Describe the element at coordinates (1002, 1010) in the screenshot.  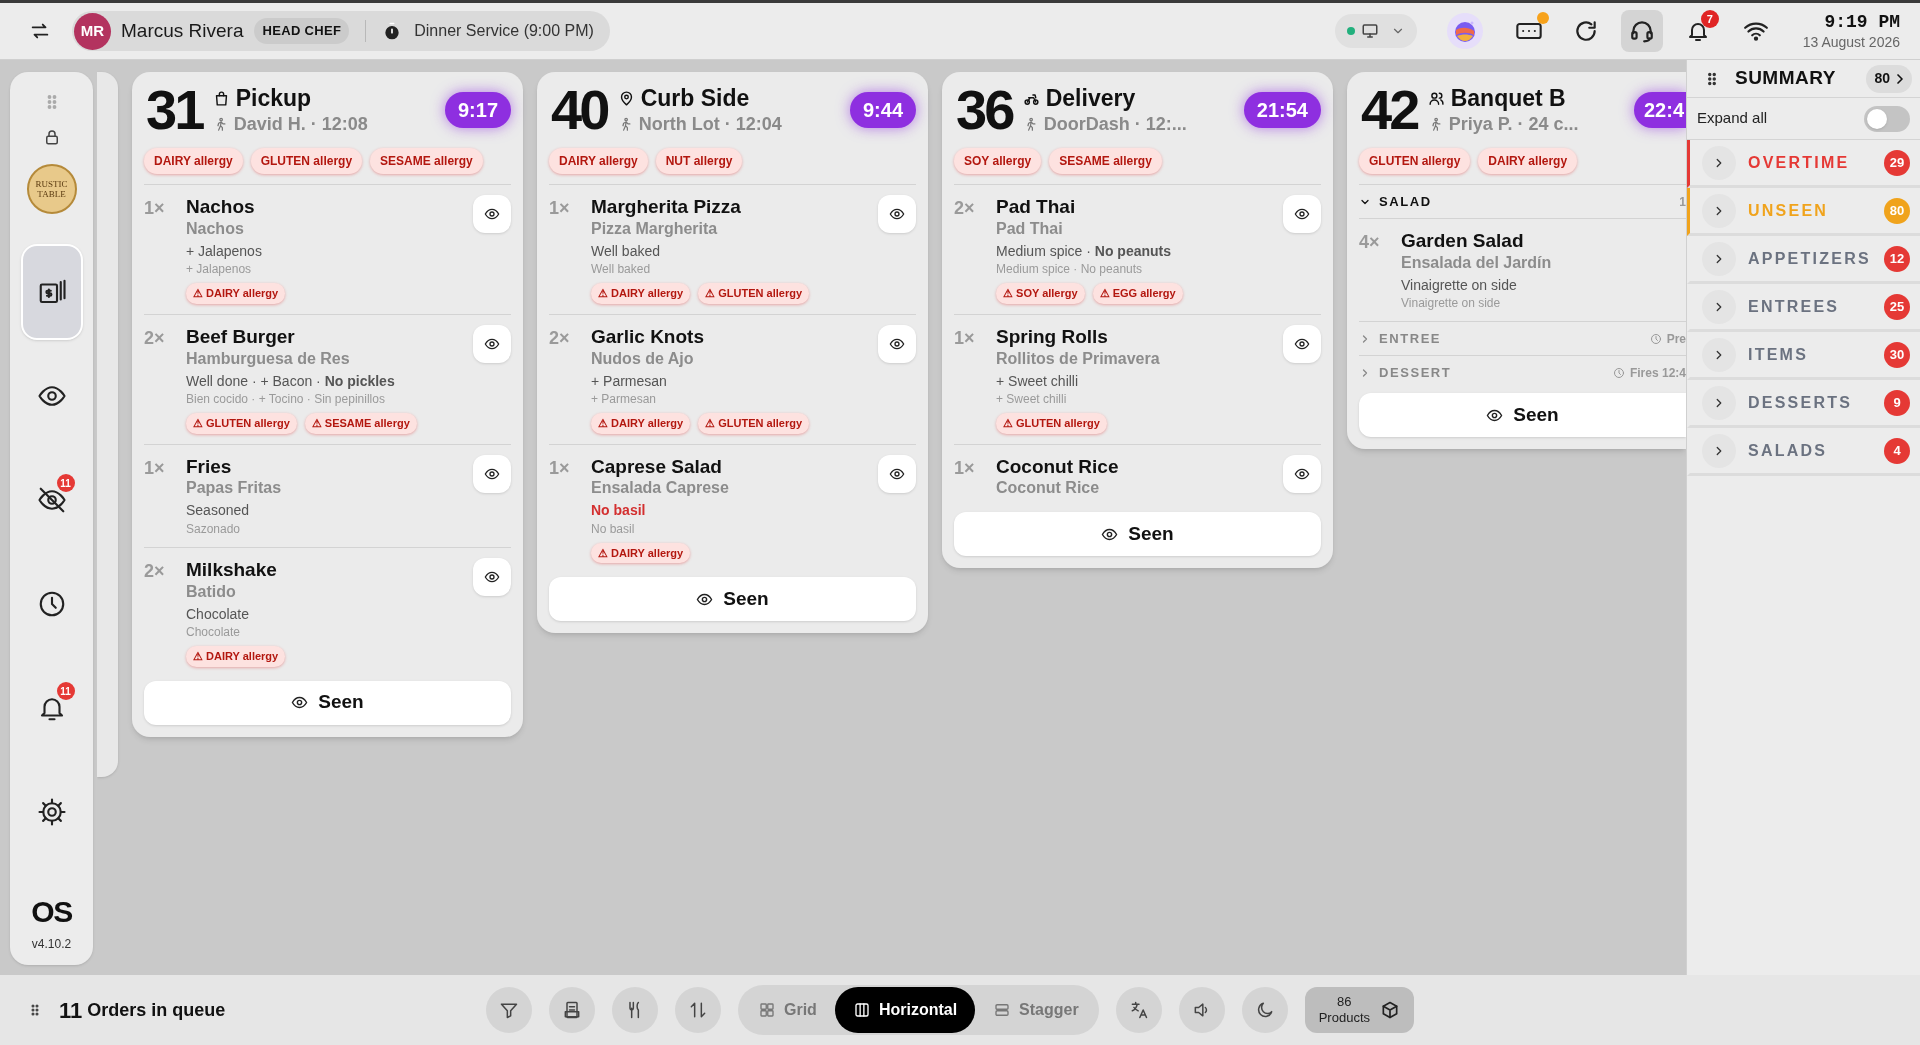
I see `rows-icon` at that location.